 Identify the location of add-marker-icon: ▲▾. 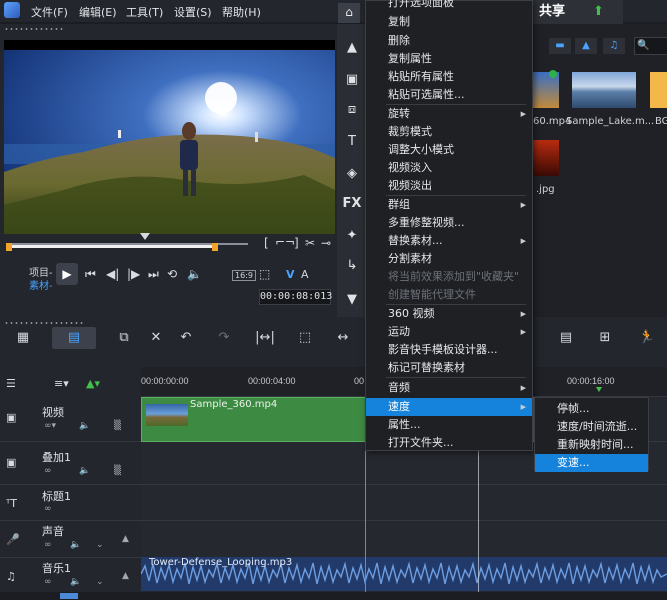
(93, 383).